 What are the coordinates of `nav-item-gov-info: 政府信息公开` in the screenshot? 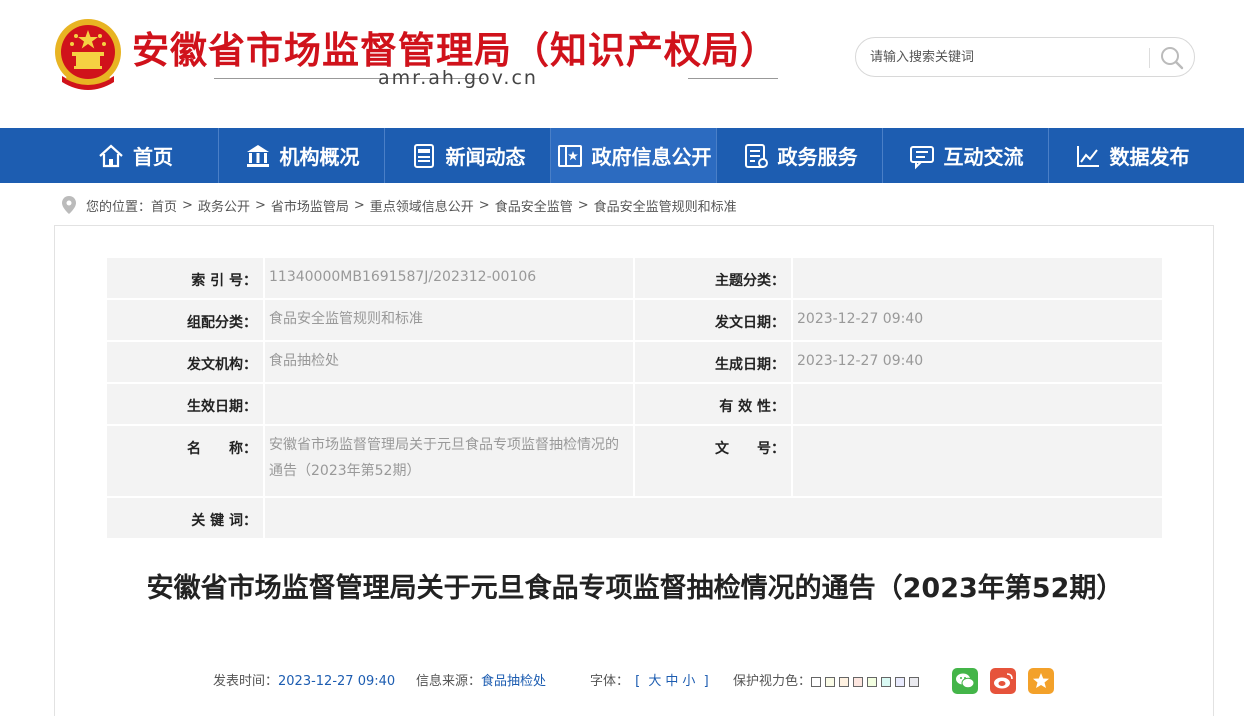 It's located at (633, 155).